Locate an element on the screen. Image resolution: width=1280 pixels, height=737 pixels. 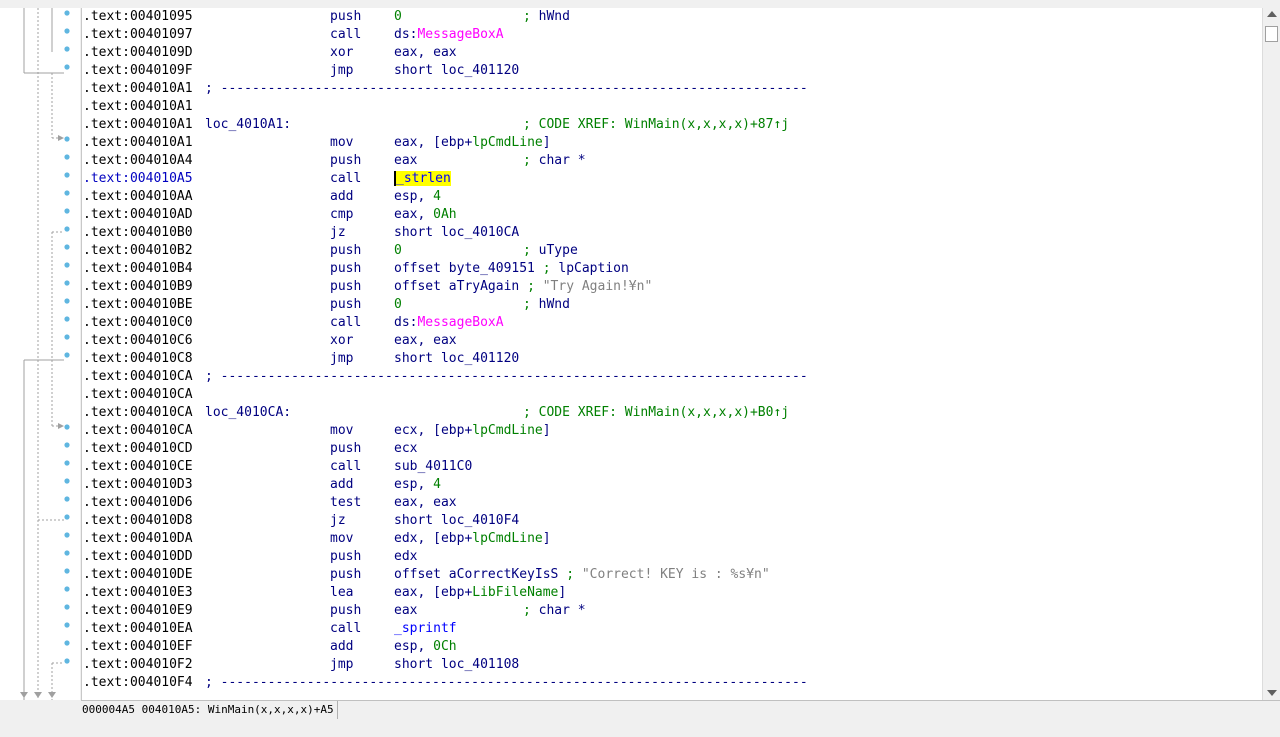
listing-row: .text:00401095 push 0; hWnd is located at coordinates (672, 17).